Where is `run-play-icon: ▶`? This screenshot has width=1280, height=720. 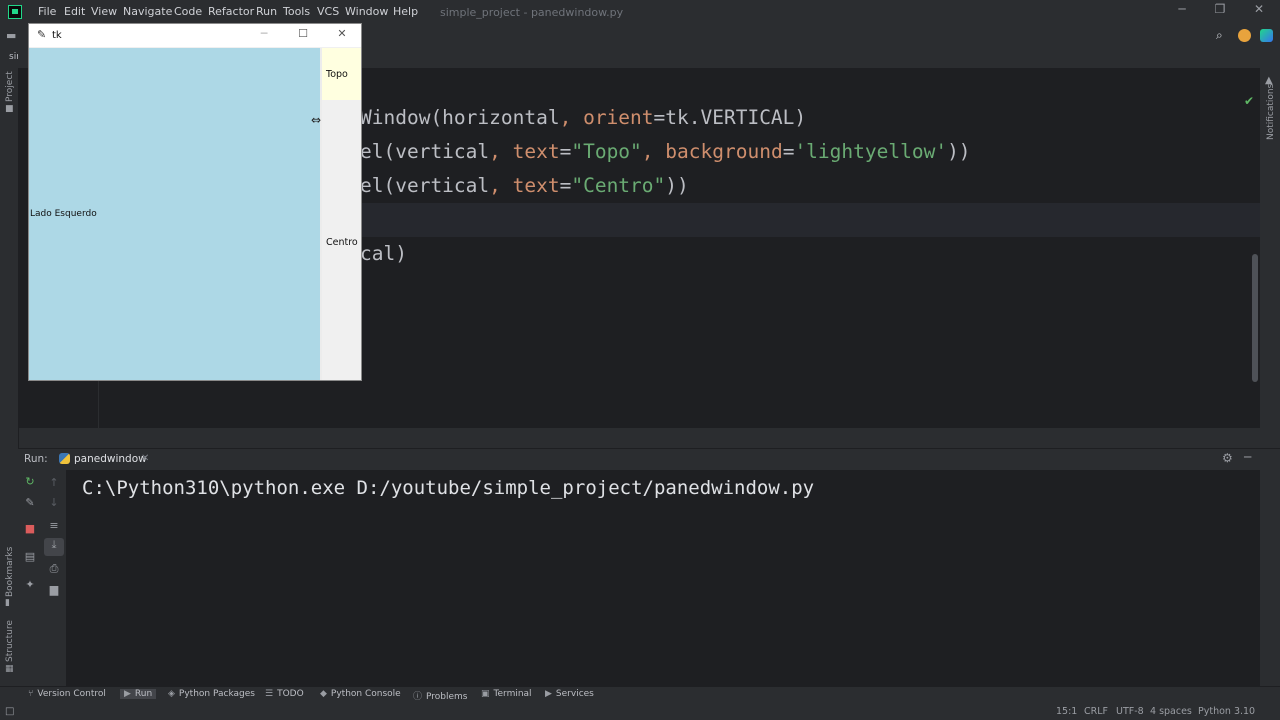 run-play-icon: ▶ is located at coordinates (127, 694).